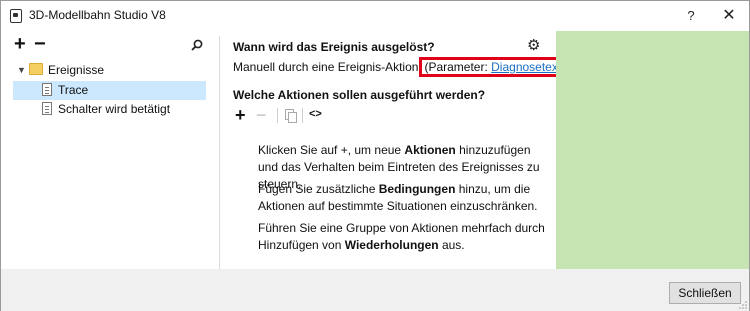 The height and width of the screenshot is (311, 750). What do you see at coordinates (417, 189) in the screenshot?
I see `help-emphasis: Bedingungen` at bounding box center [417, 189].